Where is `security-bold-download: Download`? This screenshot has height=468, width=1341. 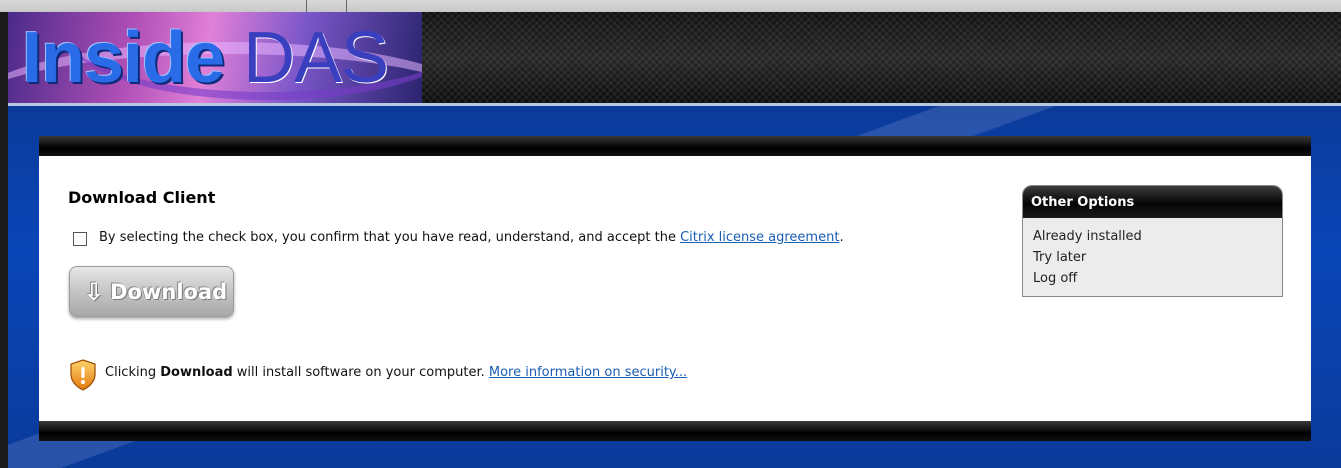
security-bold-download: Download is located at coordinates (196, 372).